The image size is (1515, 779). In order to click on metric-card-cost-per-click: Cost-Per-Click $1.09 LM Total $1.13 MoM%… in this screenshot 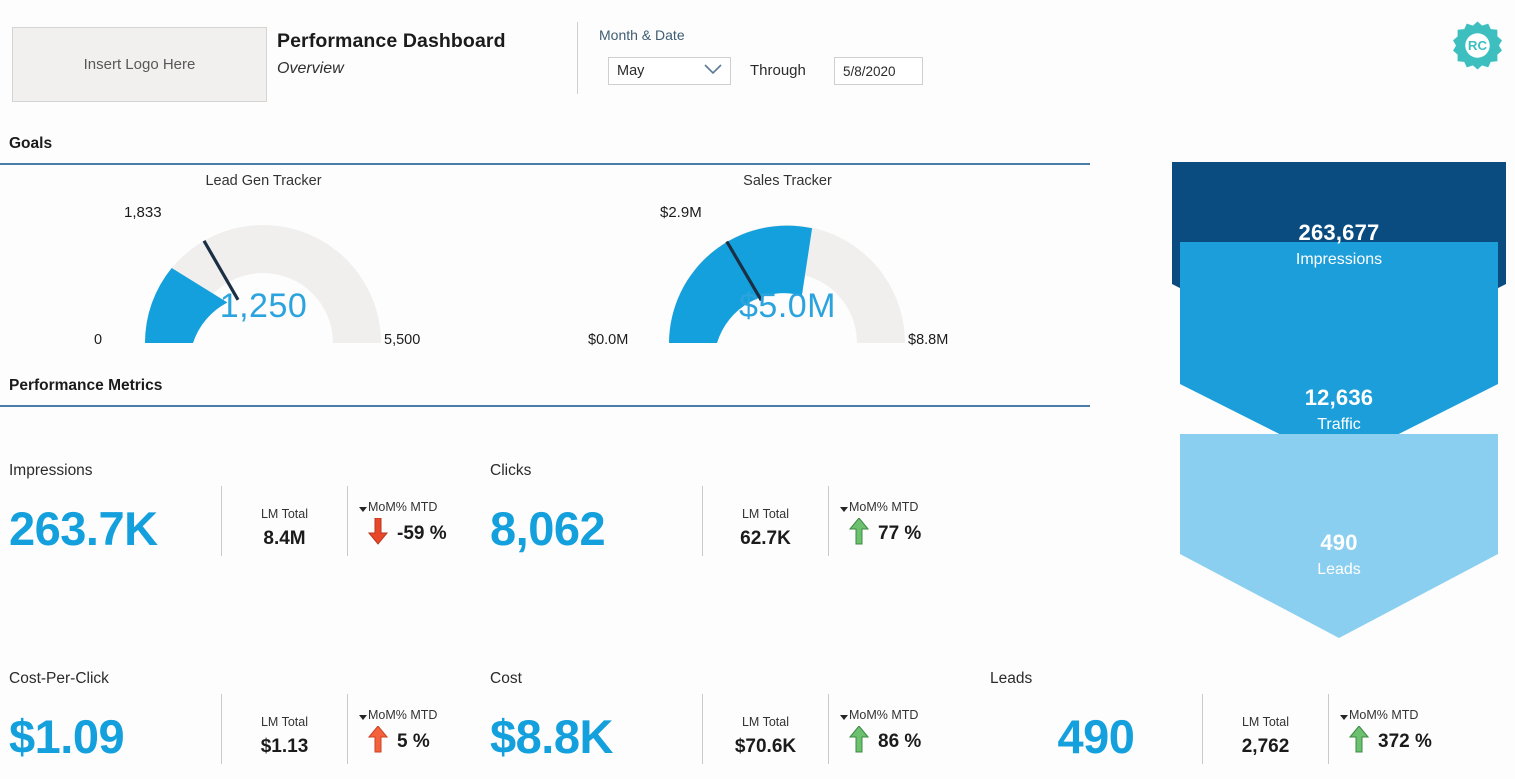, I will do `click(243, 717)`.